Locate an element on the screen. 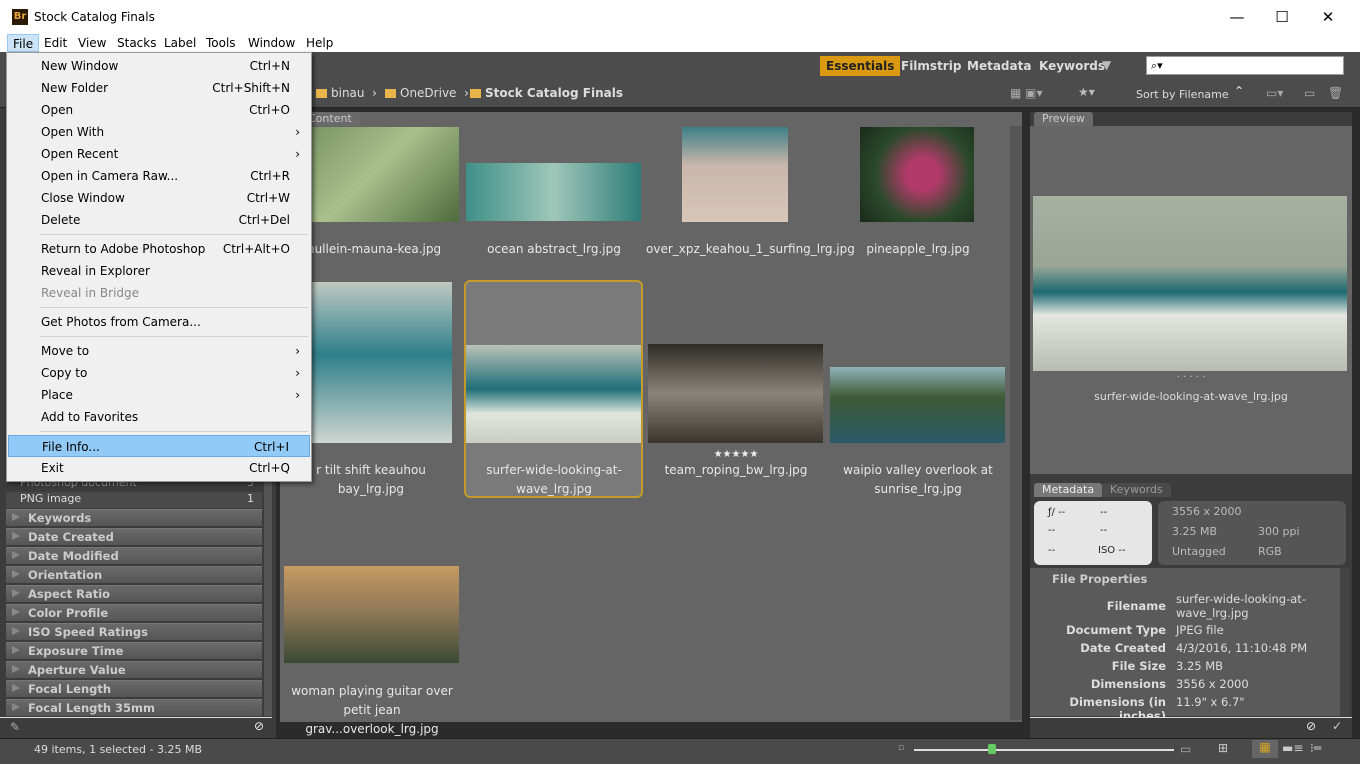  menu-item-close-window: Close Window Ctrl+W is located at coordinates (159, 198).